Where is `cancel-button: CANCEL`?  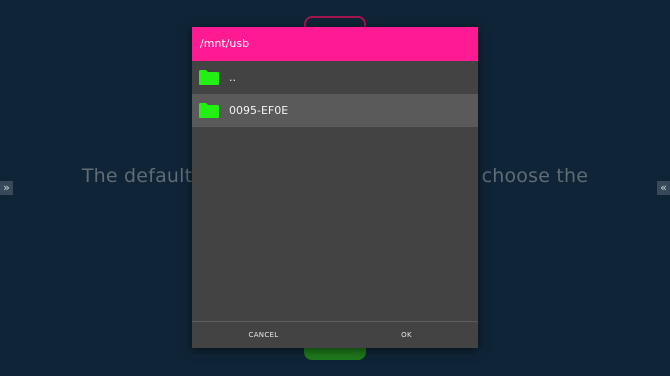 cancel-button: CANCEL is located at coordinates (263, 335).